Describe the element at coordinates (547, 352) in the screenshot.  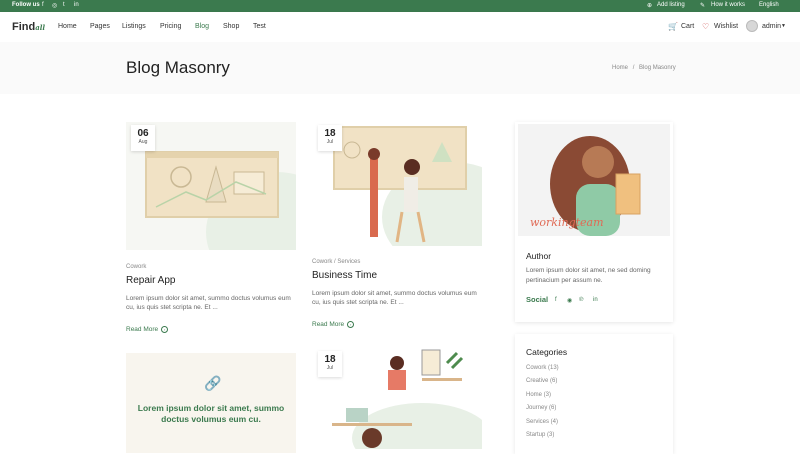
I see `categories-title: Categories` at that location.